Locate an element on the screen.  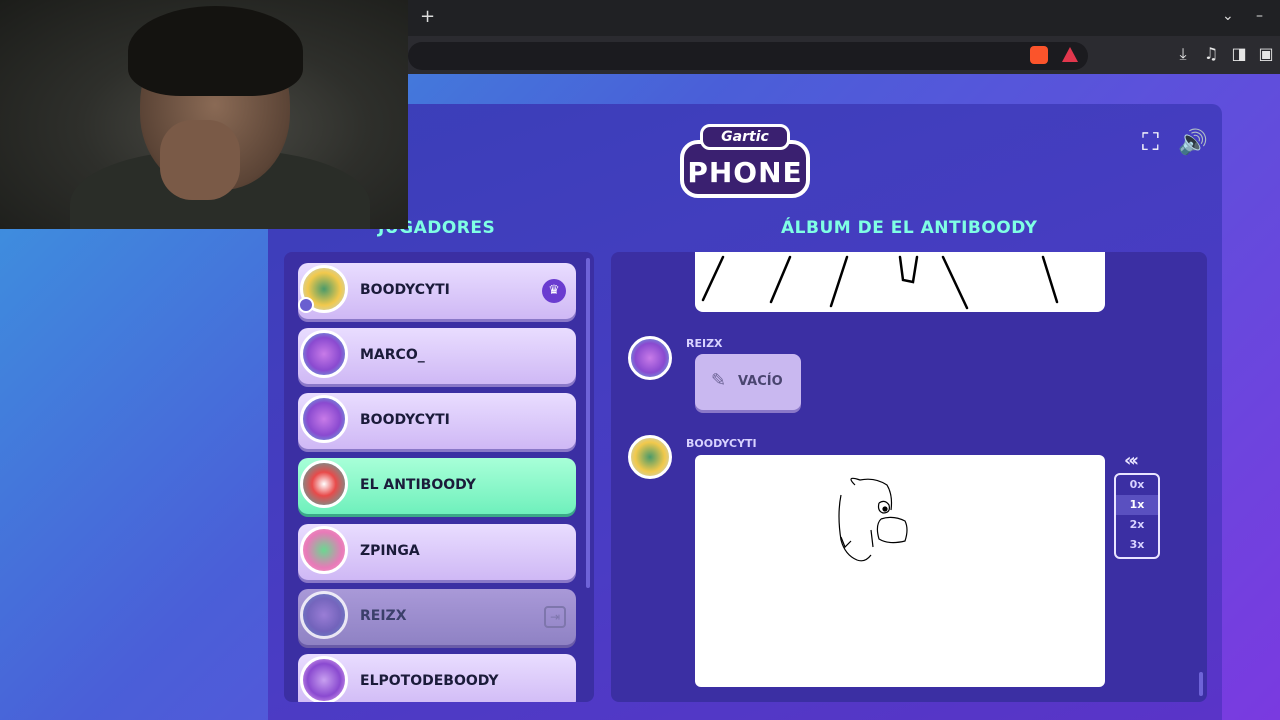
player-card: BOODYCYTI is located at coordinates (437, 421).